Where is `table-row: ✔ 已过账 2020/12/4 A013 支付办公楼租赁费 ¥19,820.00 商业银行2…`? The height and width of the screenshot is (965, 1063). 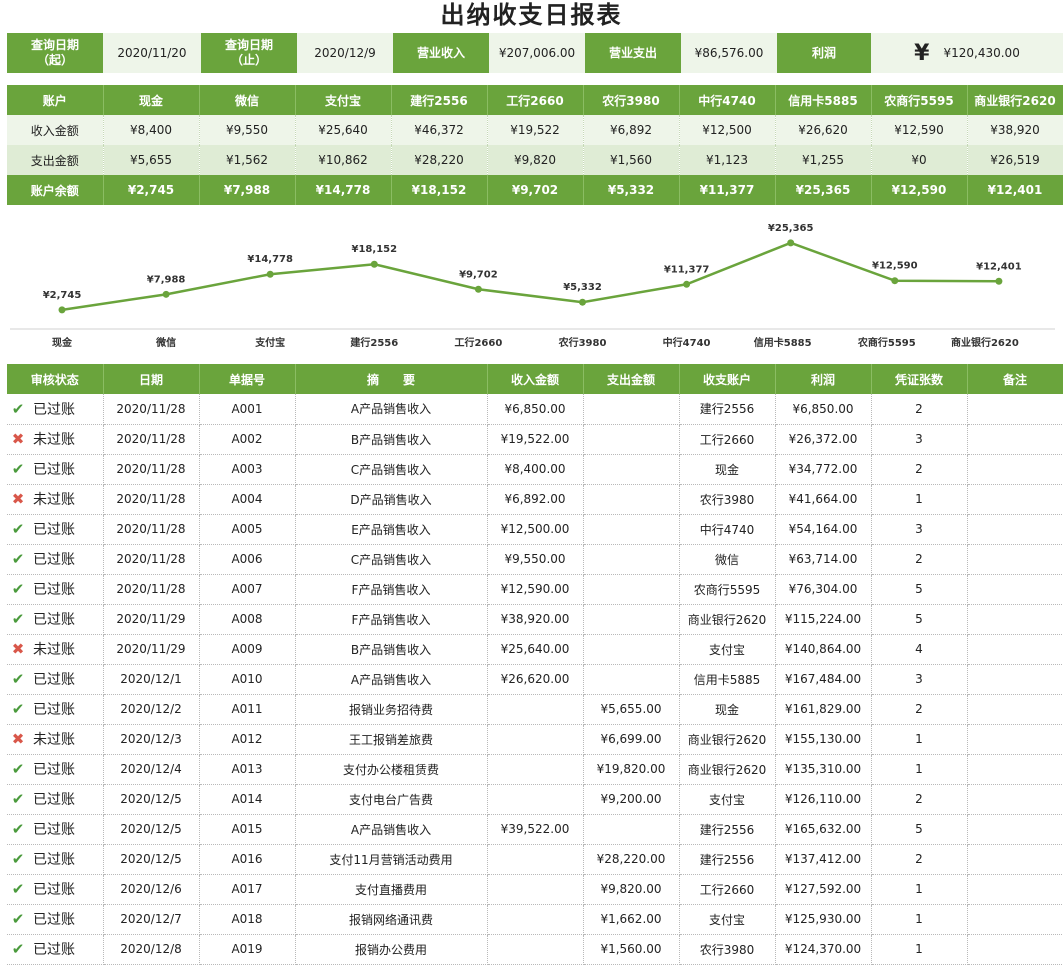
table-row: ✔ 已过账 2020/12/4 A013 支付办公楼租赁费 ¥19,820.00 商业银行2… is located at coordinates (535, 769).